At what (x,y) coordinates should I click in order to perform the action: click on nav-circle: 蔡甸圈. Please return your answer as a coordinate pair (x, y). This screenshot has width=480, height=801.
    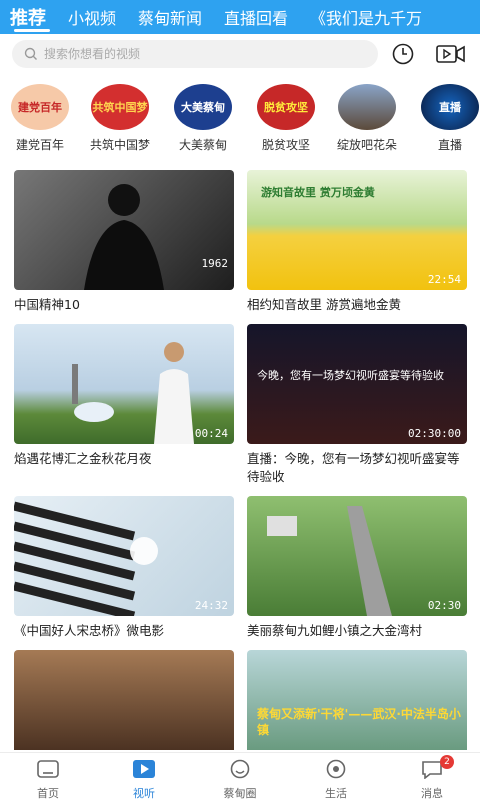
    Looking at the image, I should click on (240, 780).